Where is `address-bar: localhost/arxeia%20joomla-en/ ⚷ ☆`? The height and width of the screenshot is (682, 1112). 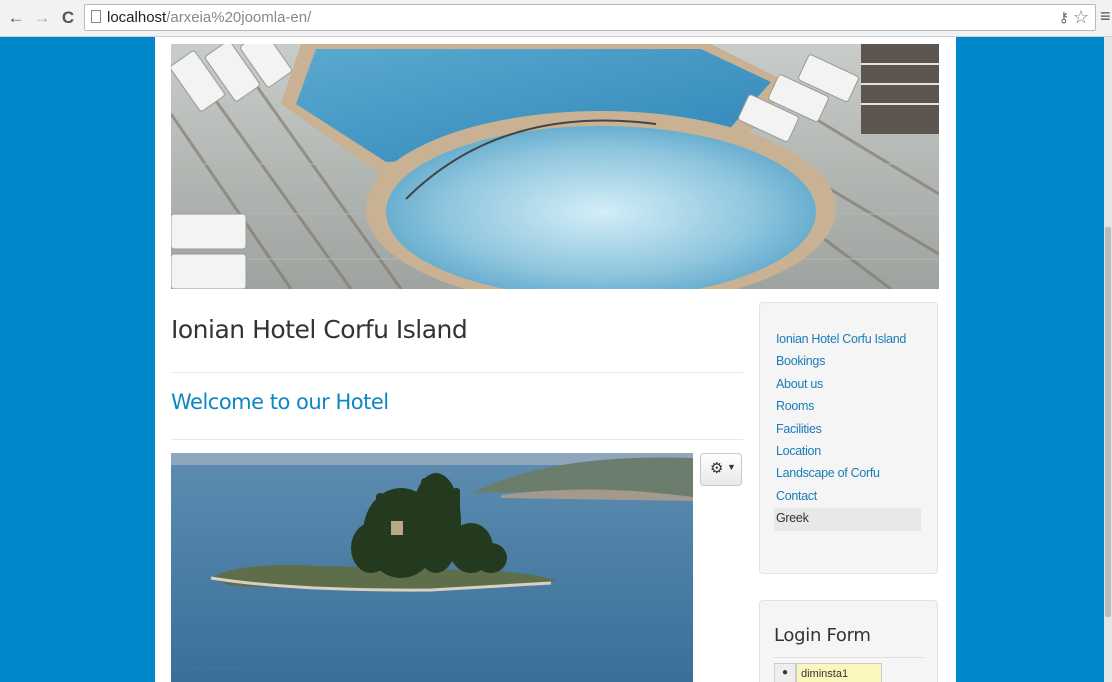
address-bar: localhost/arxeia%20joomla-en/ ⚷ ☆ is located at coordinates (590, 17).